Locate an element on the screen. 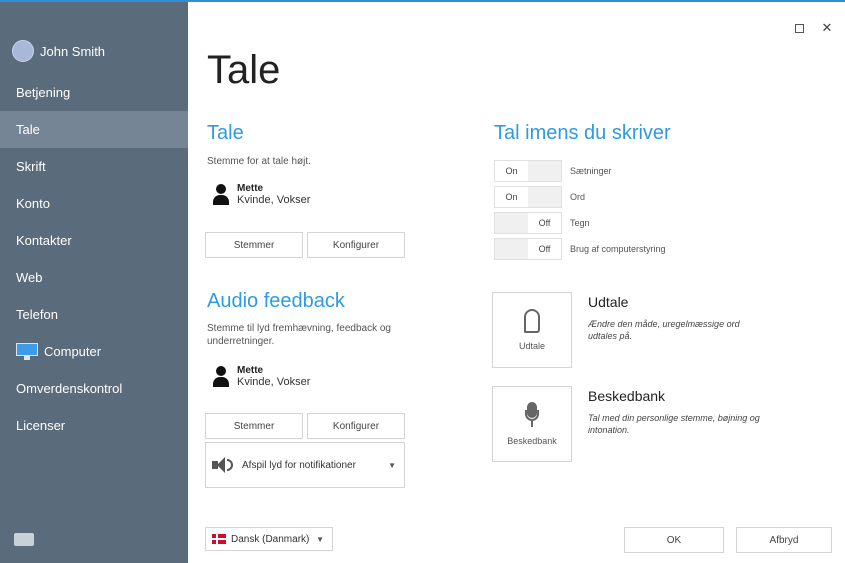  sidebar-item-skrift: Skrift is located at coordinates (94, 166).